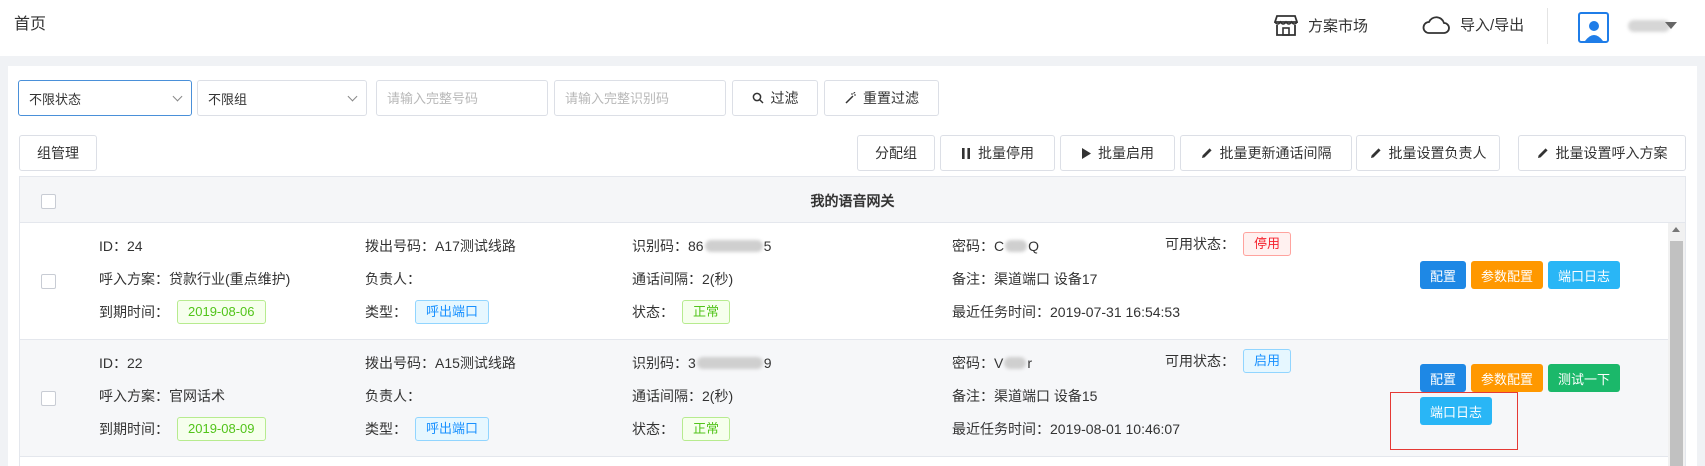  I want to click on password-prefix: V, so click(999, 363).